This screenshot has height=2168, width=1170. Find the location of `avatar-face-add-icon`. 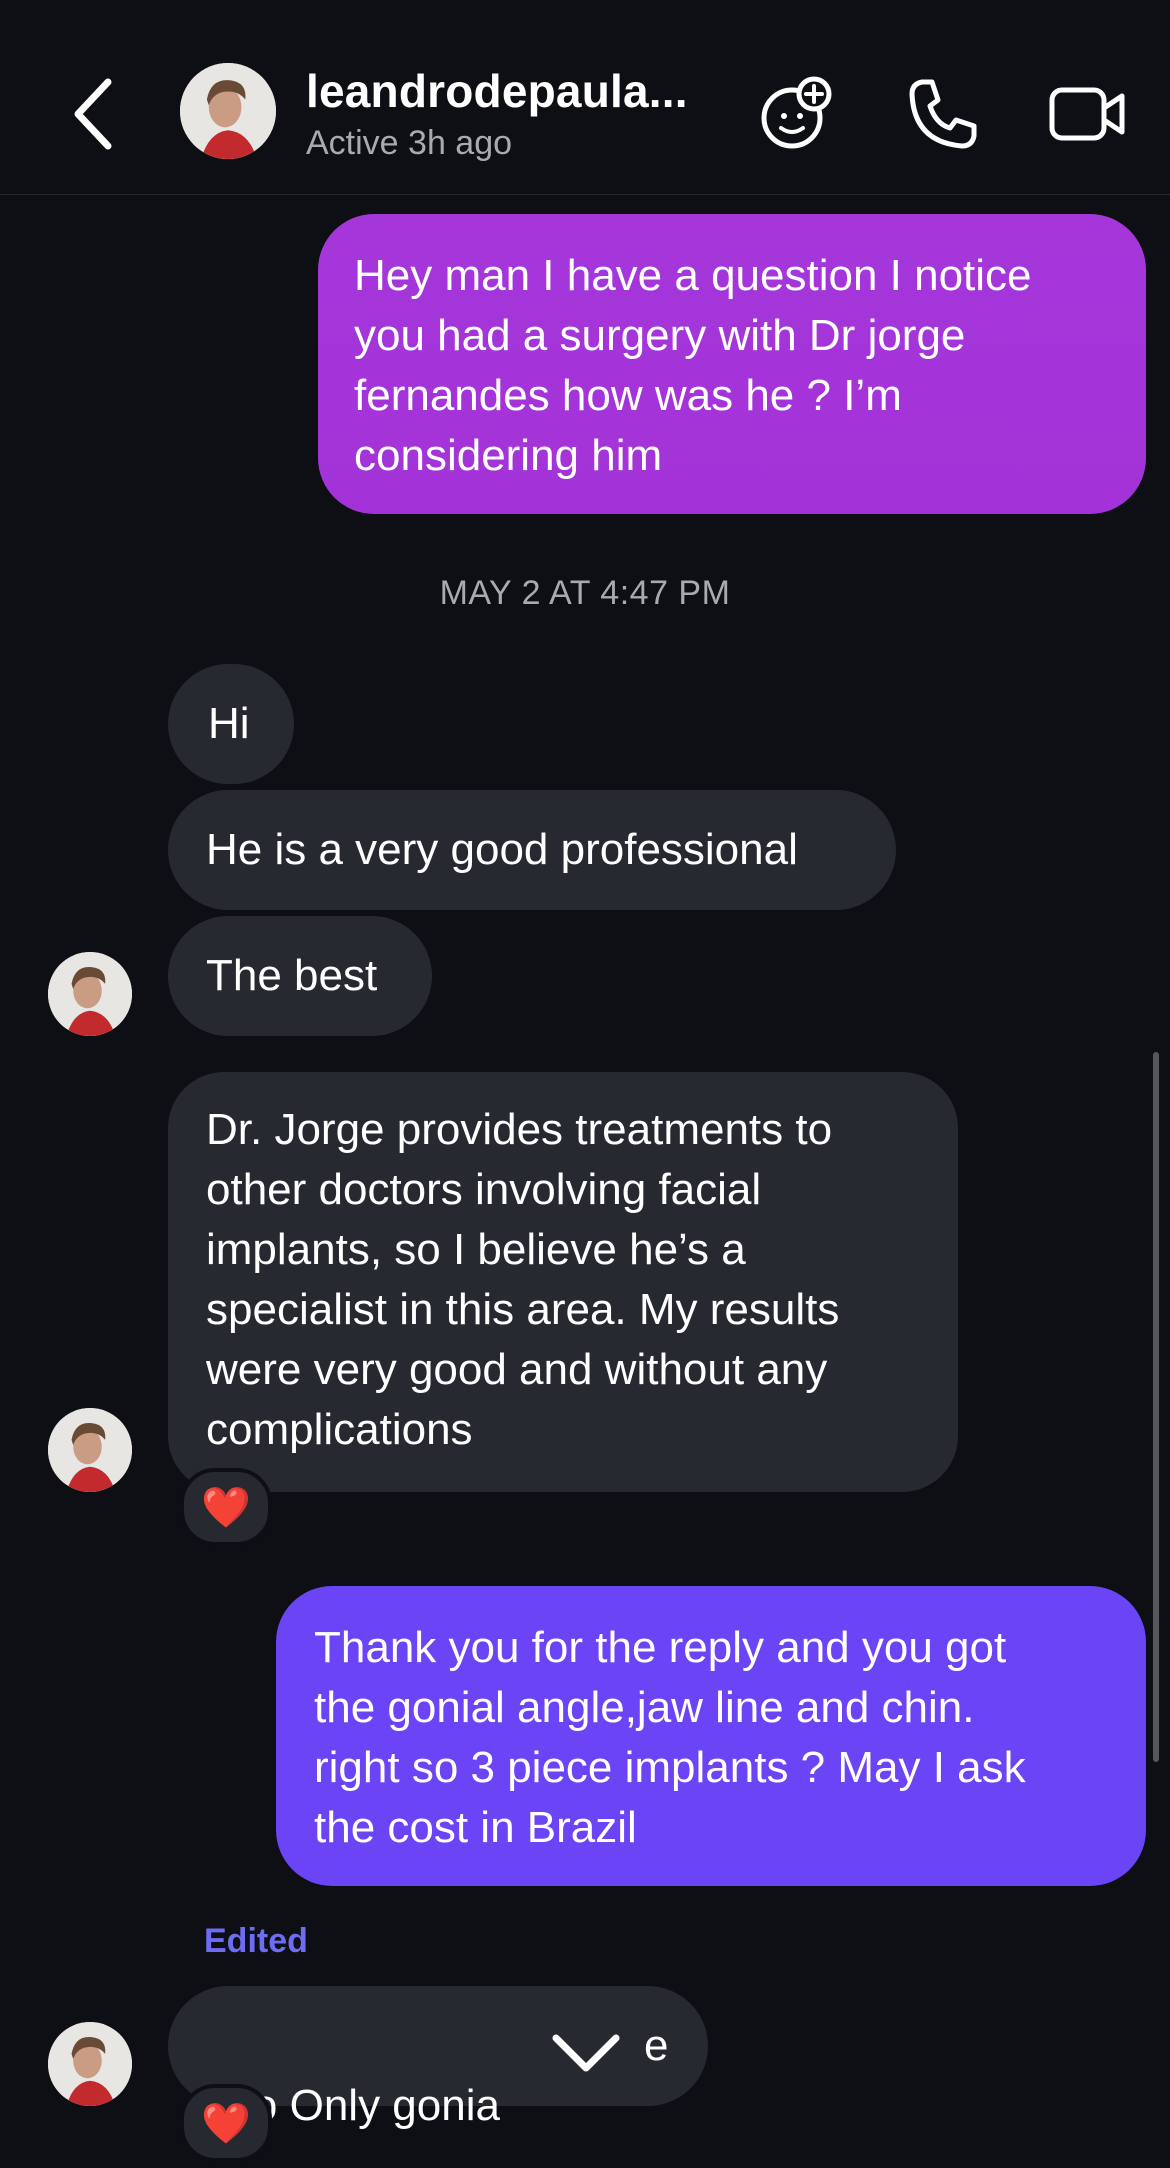

avatar-face-add-icon is located at coordinates (796, 114).